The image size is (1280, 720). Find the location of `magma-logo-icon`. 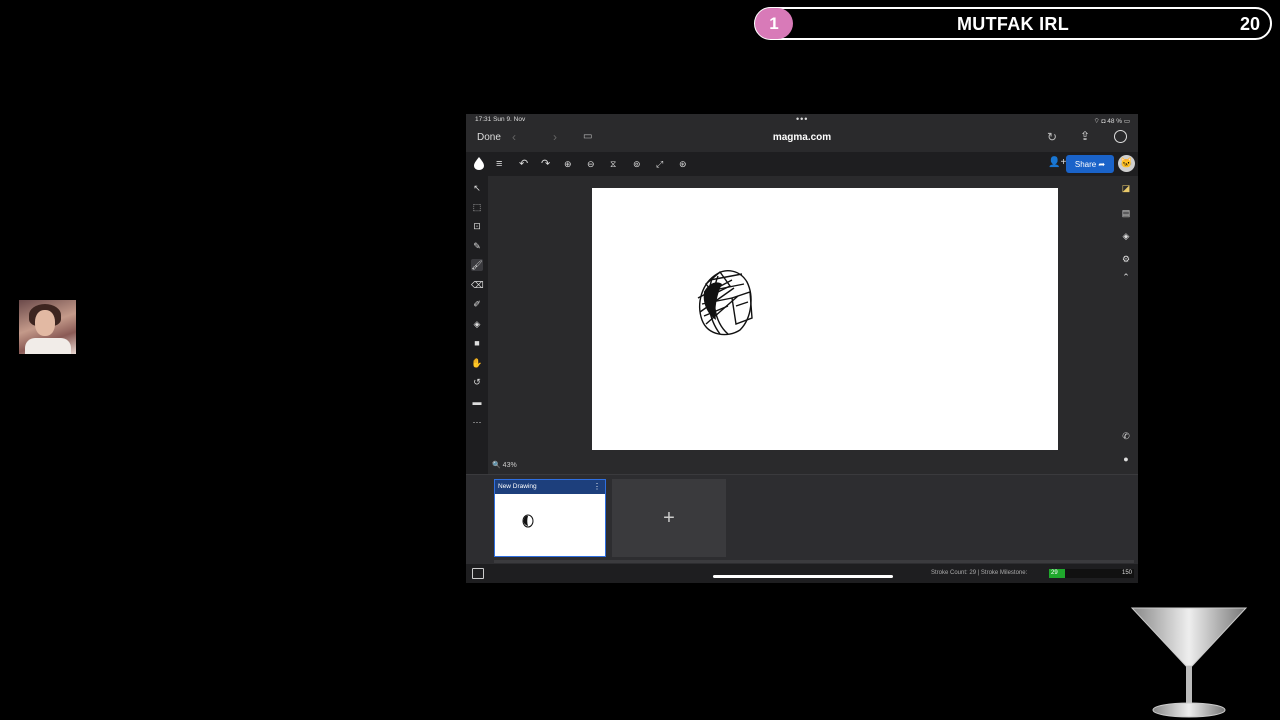

magma-logo-icon is located at coordinates (479, 163).